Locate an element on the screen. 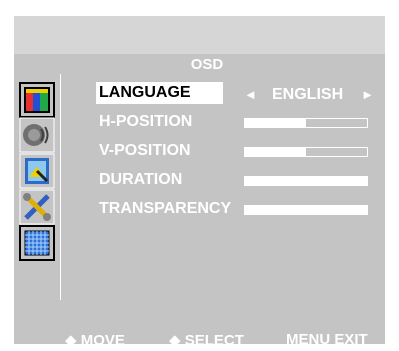 This screenshot has width=399, height=351. duration-fill is located at coordinates (306, 181).